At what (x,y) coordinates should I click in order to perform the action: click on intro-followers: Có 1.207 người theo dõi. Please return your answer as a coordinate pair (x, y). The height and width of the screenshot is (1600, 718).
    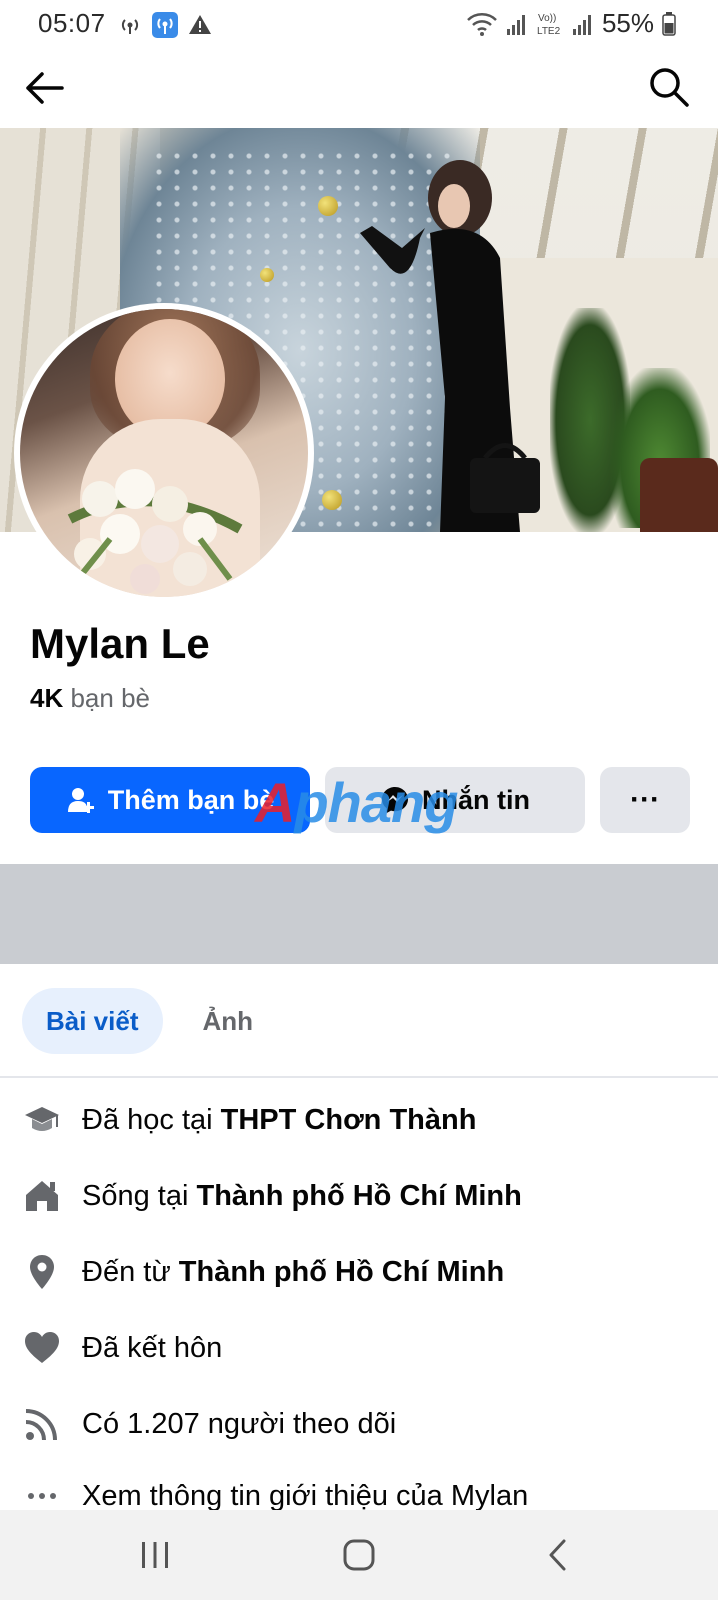
    Looking at the image, I should click on (359, 1424).